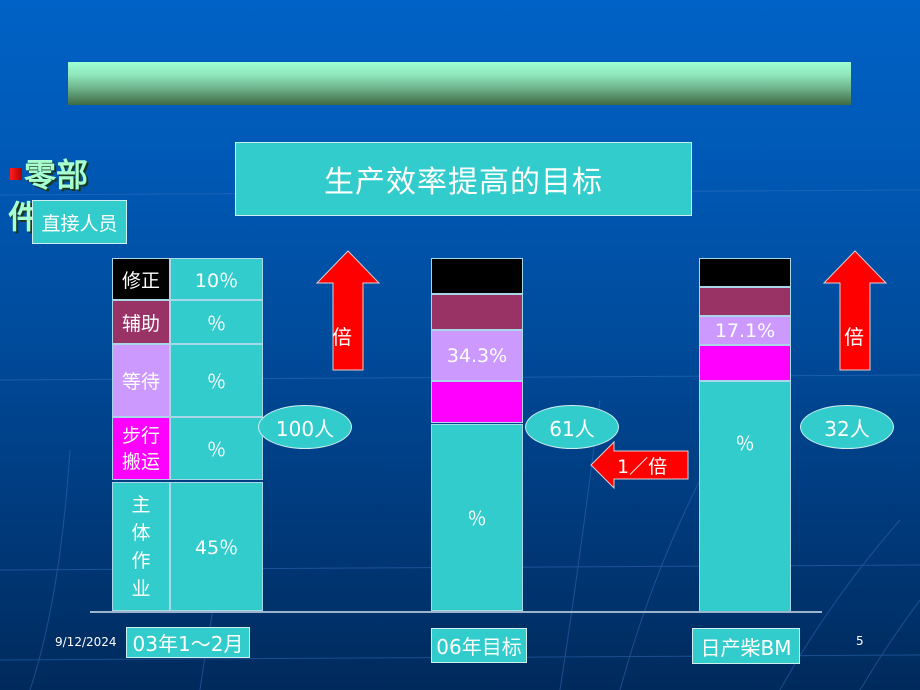 The width and height of the screenshot is (920, 690). Describe the element at coordinates (456, 612) in the screenshot. I see `chart-baseline` at that location.